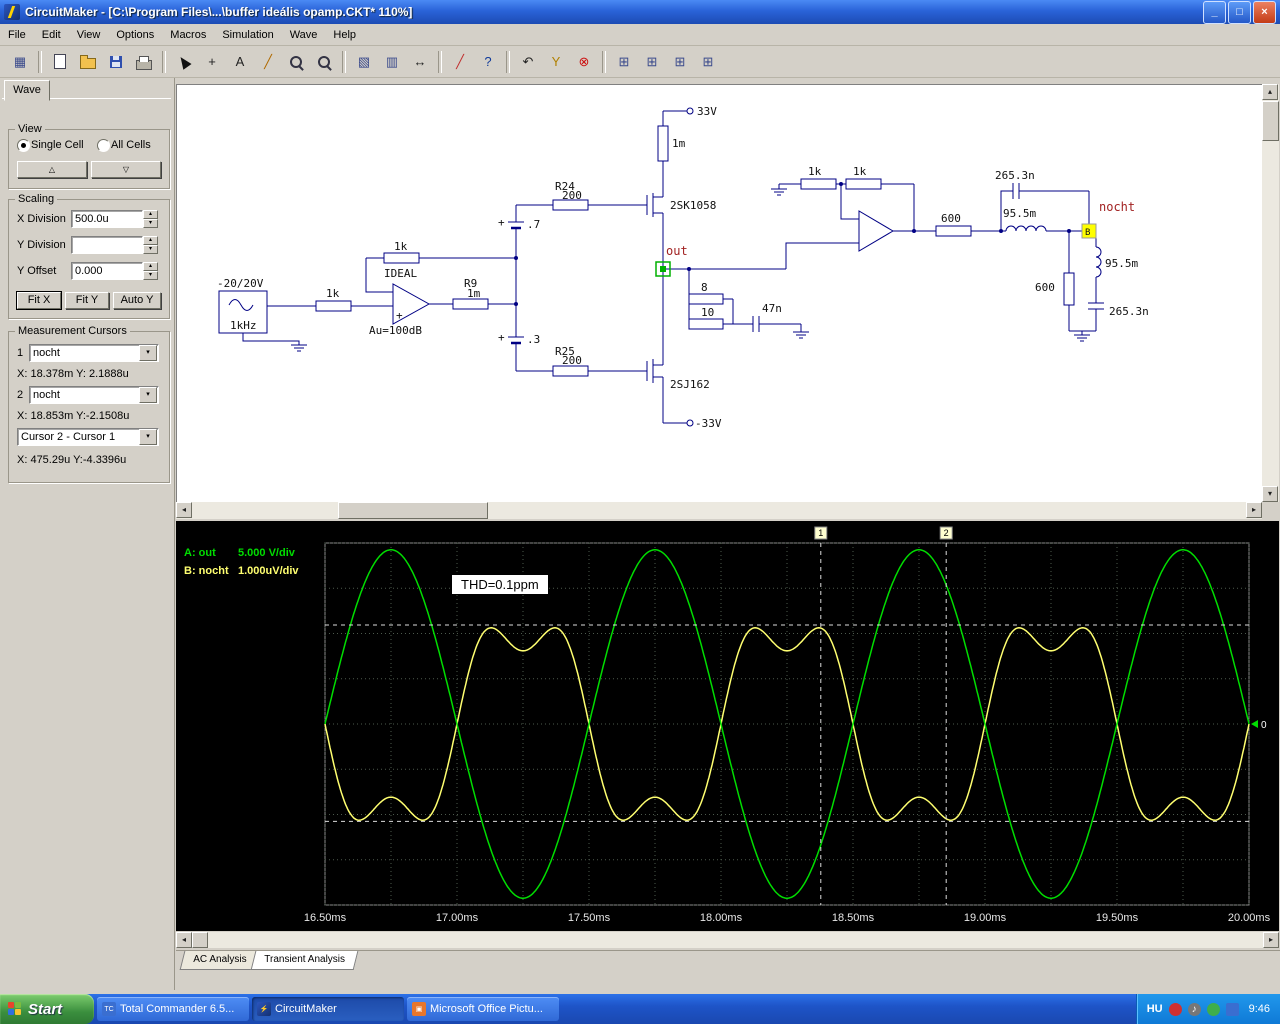  Describe the element at coordinates (1270, 92) in the screenshot. I see `scroll-up-icon: ▴` at that location.